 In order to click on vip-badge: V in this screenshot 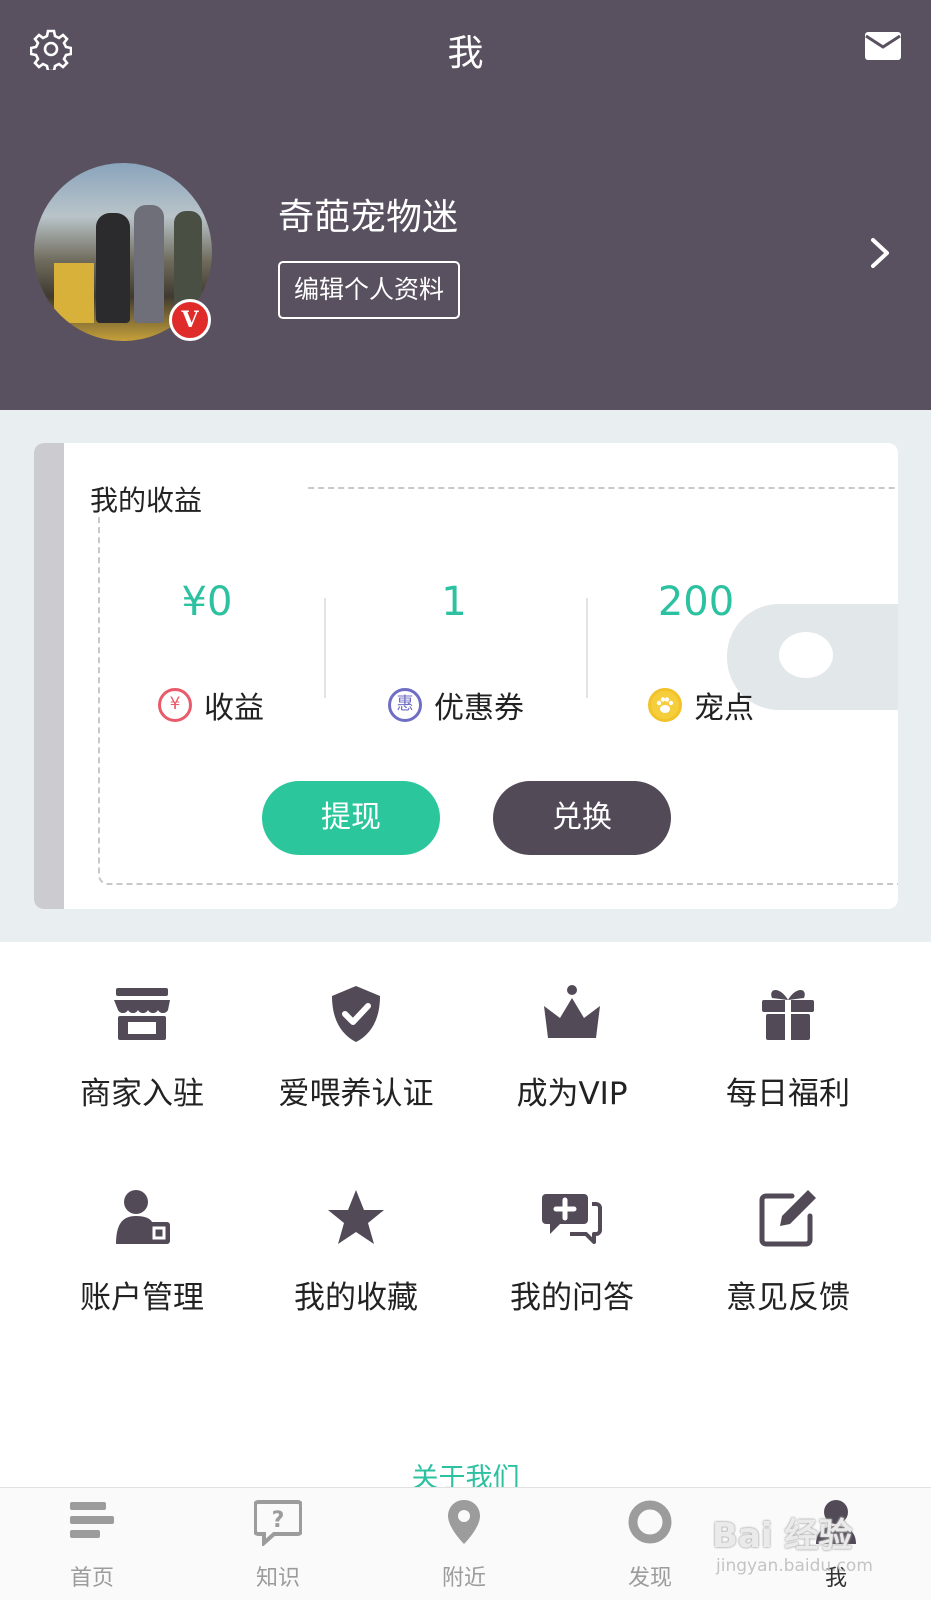, I will do `click(190, 320)`.